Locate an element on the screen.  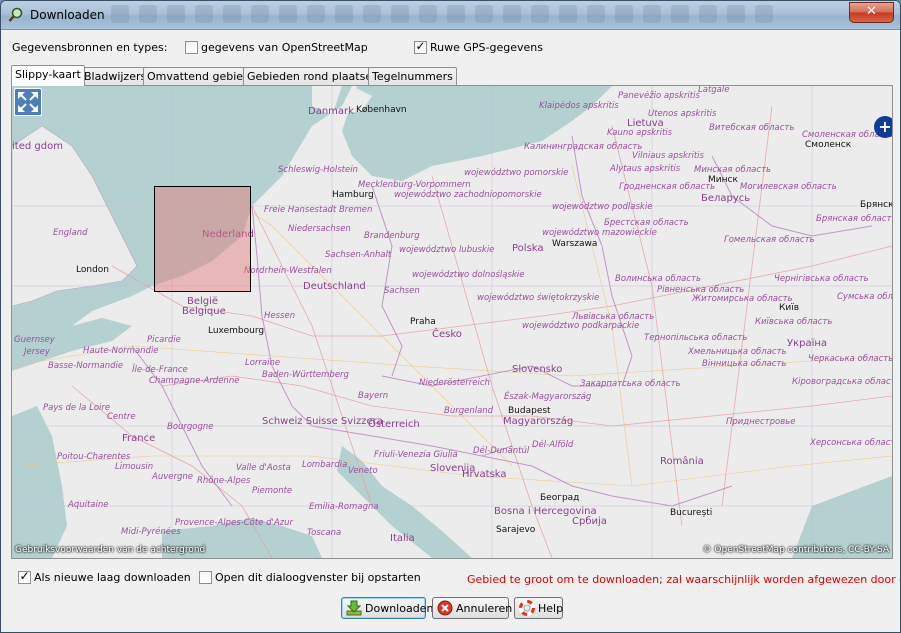
osm-attribution: © OpenStreetMap contributors, CC-BY-SA is located at coordinates (796, 550).